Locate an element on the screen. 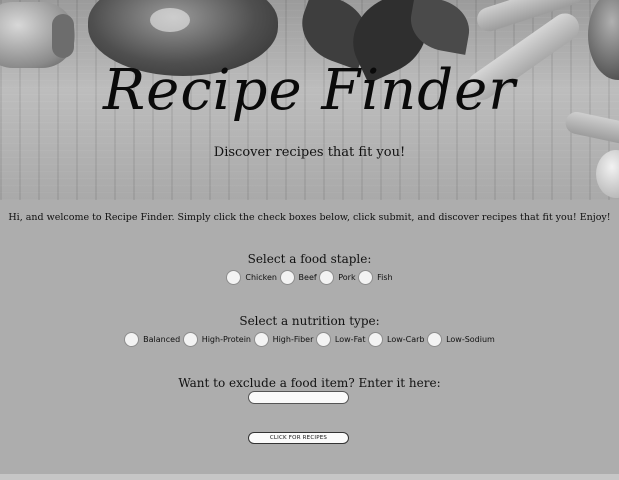  option-balanced: Balanced is located at coordinates (152, 339).